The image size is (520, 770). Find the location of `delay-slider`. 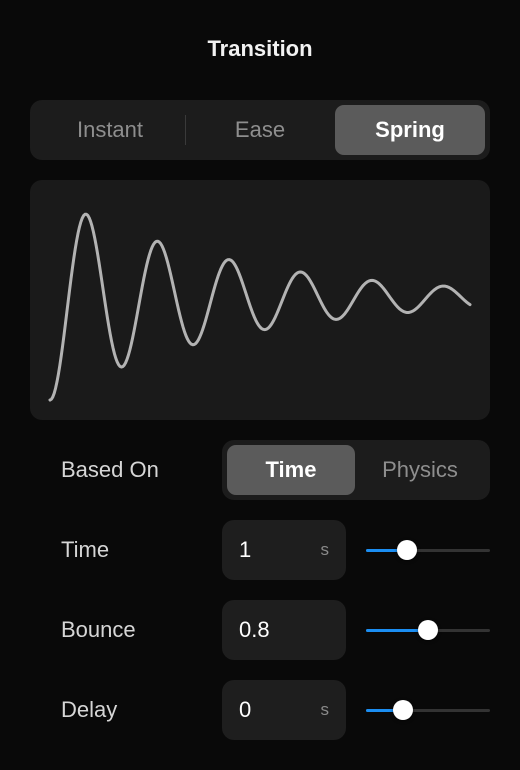

delay-slider is located at coordinates (428, 710).